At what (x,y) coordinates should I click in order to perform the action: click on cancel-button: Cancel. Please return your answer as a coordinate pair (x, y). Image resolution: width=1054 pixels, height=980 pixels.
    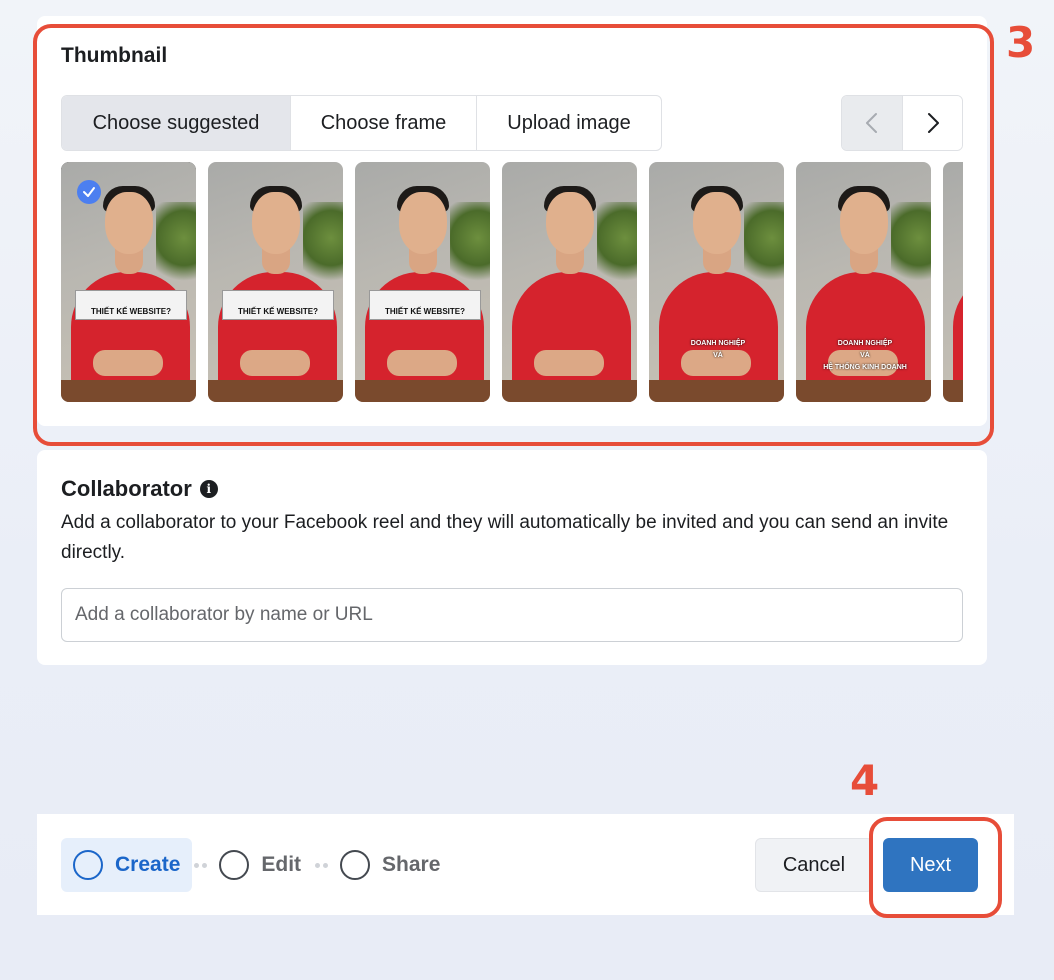
    Looking at the image, I should click on (814, 865).